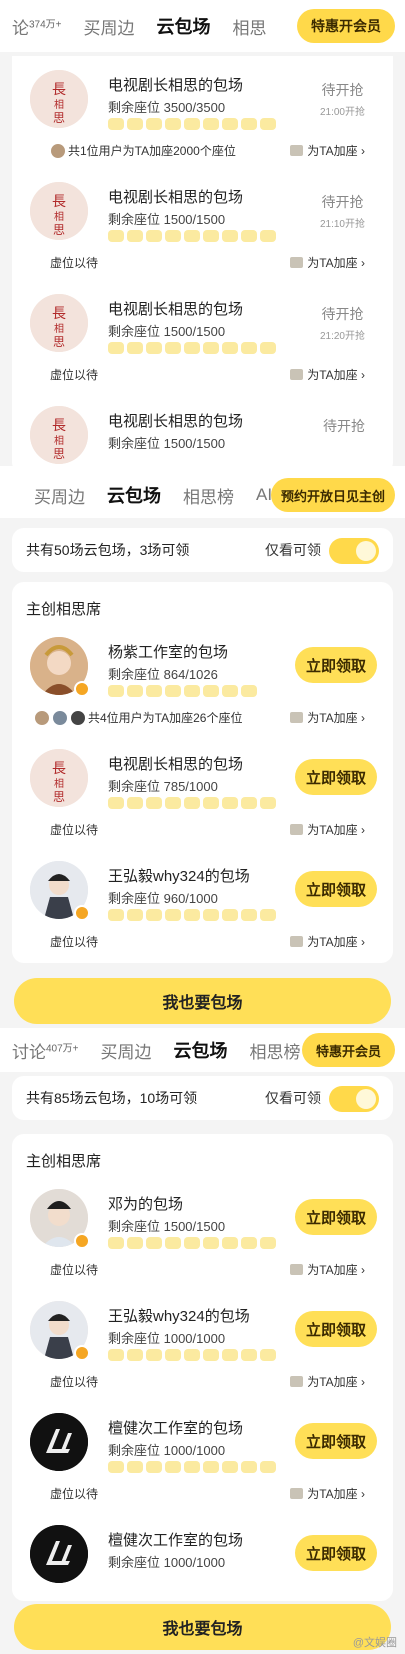 This screenshot has height=1654, width=405. I want to click on tab-discussion: 论374万+, so click(37, 26).